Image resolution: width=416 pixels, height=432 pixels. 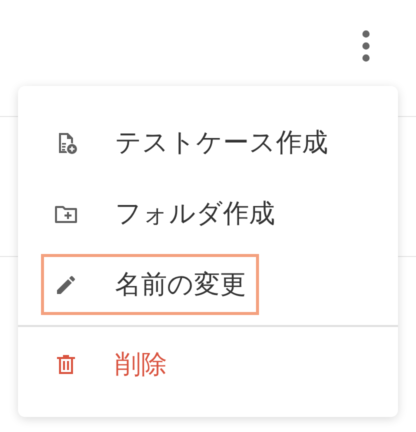 I want to click on menu-item: 名前の変更, so click(x=150, y=284).